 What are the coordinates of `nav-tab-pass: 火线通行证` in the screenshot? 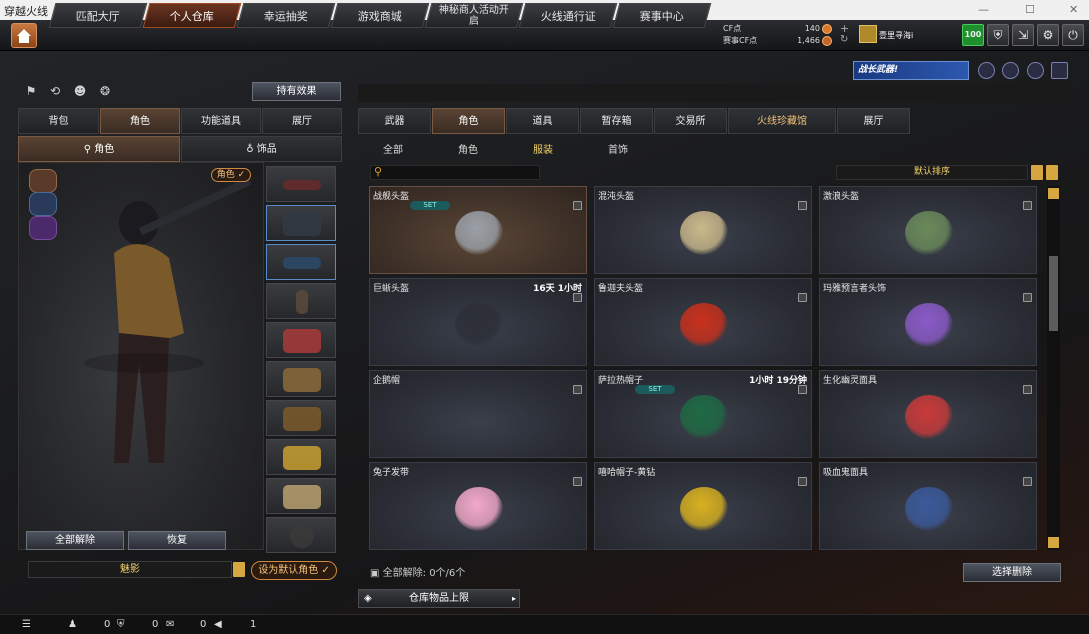 It's located at (568, 15).